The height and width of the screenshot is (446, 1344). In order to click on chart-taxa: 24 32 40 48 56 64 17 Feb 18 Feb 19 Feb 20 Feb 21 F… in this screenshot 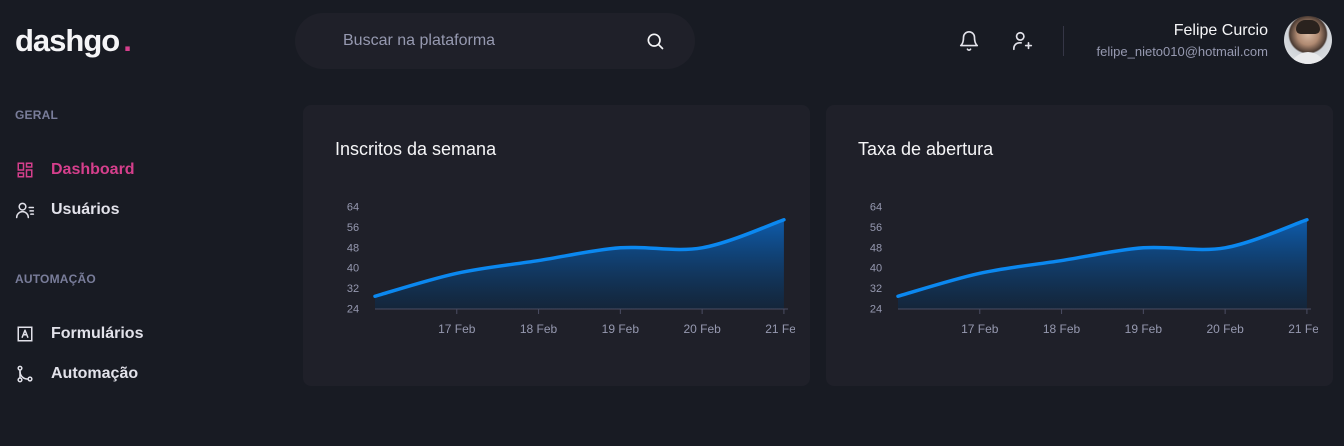, I will do `click(1088, 272)`.